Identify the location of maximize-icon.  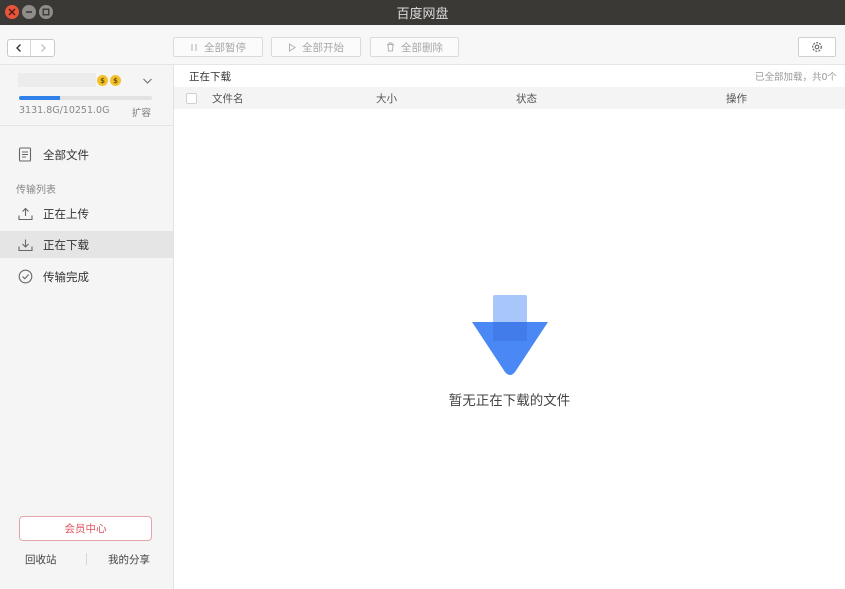
(46, 12).